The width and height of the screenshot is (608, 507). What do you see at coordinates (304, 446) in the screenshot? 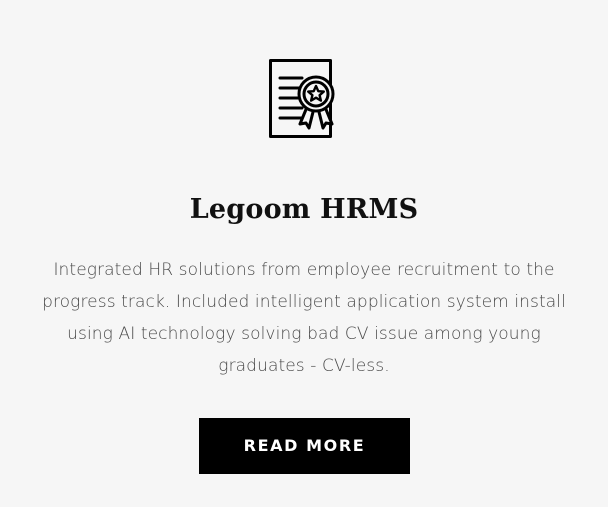
I see `read-more-button: READ MORE` at bounding box center [304, 446].